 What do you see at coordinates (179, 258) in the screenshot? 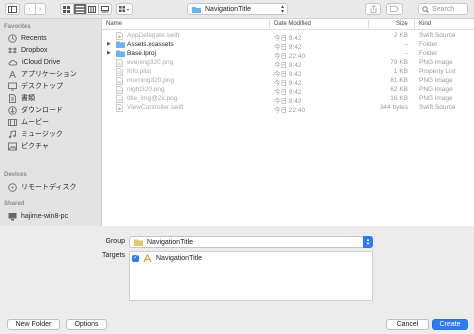
I see `target-label: NavigationTitle` at bounding box center [179, 258].